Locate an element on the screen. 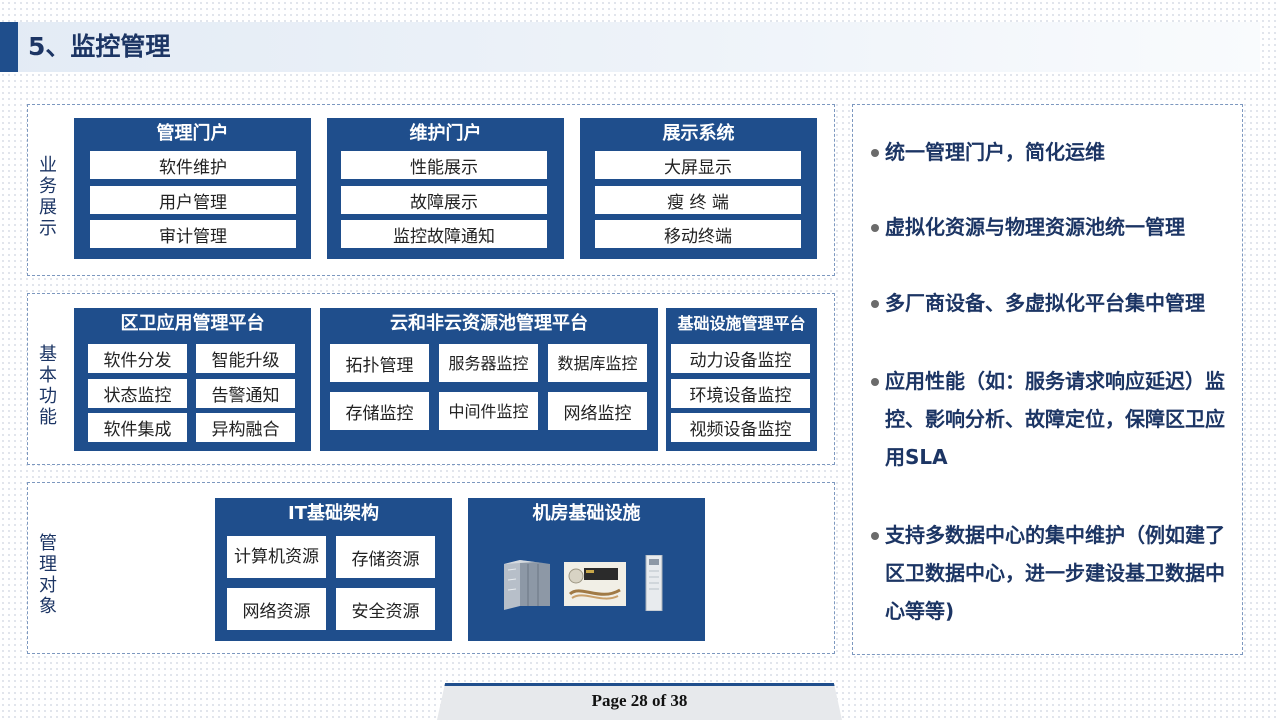 This screenshot has height=720, width=1280. monitoring-device-icon is located at coordinates (595, 584).